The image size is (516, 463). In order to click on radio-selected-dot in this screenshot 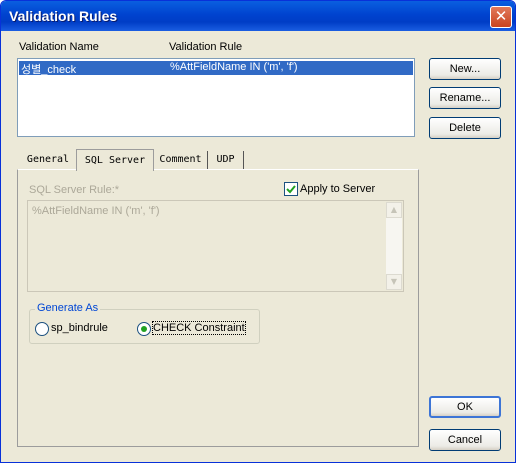, I will do `click(144, 329)`.